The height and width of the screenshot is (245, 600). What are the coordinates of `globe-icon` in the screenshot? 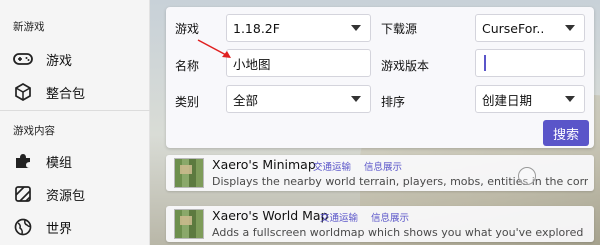 It's located at (23, 227).